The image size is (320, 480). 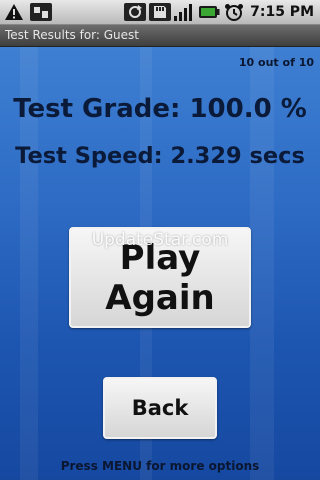 What do you see at coordinates (135, 12) in the screenshot?
I see `sync-icon` at bounding box center [135, 12].